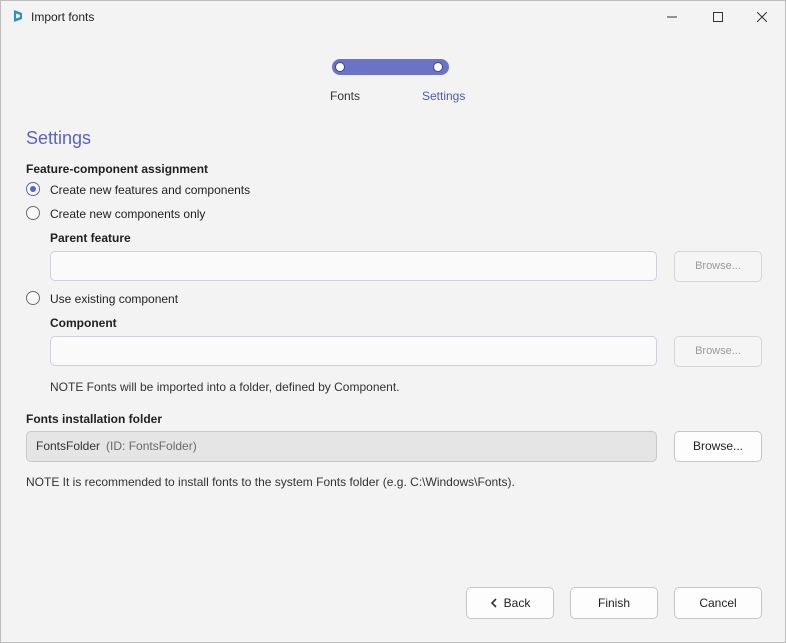 This screenshot has height=643, width=786. Describe the element at coordinates (127, 214) in the screenshot. I see `radio-label: Create new components only` at that location.